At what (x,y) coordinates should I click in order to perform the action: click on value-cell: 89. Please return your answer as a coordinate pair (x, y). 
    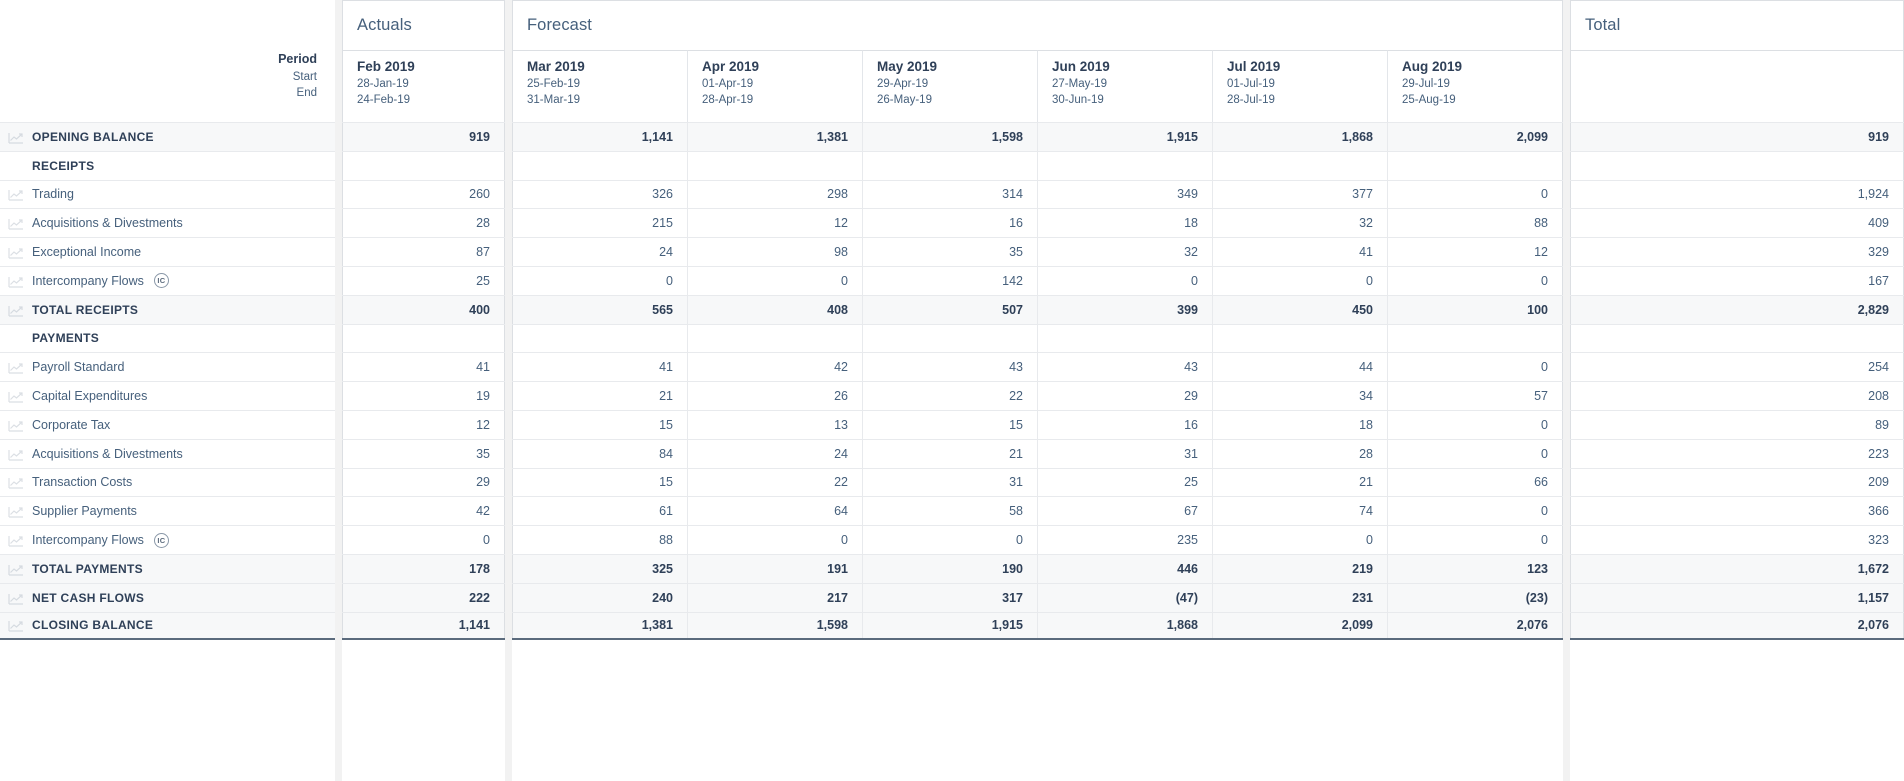
    Looking at the image, I should click on (1737, 424).